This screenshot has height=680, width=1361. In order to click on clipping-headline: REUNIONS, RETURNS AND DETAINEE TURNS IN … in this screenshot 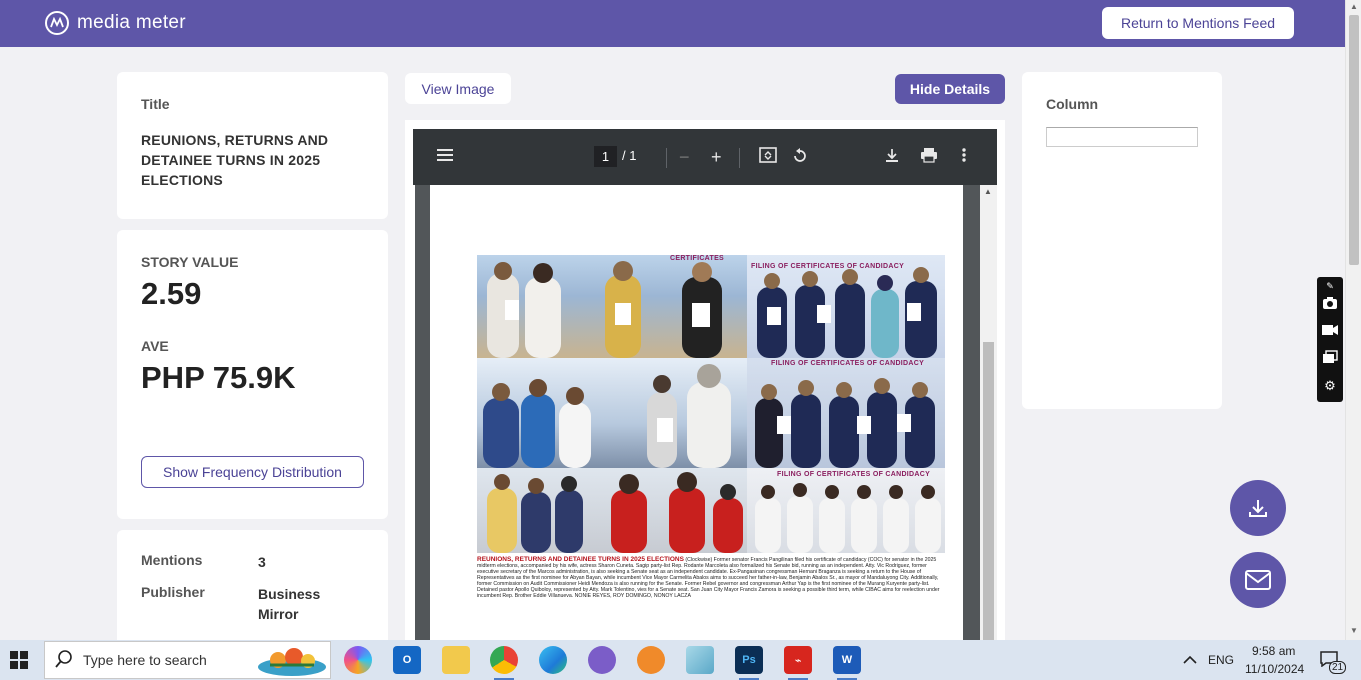, I will do `click(580, 559)`.